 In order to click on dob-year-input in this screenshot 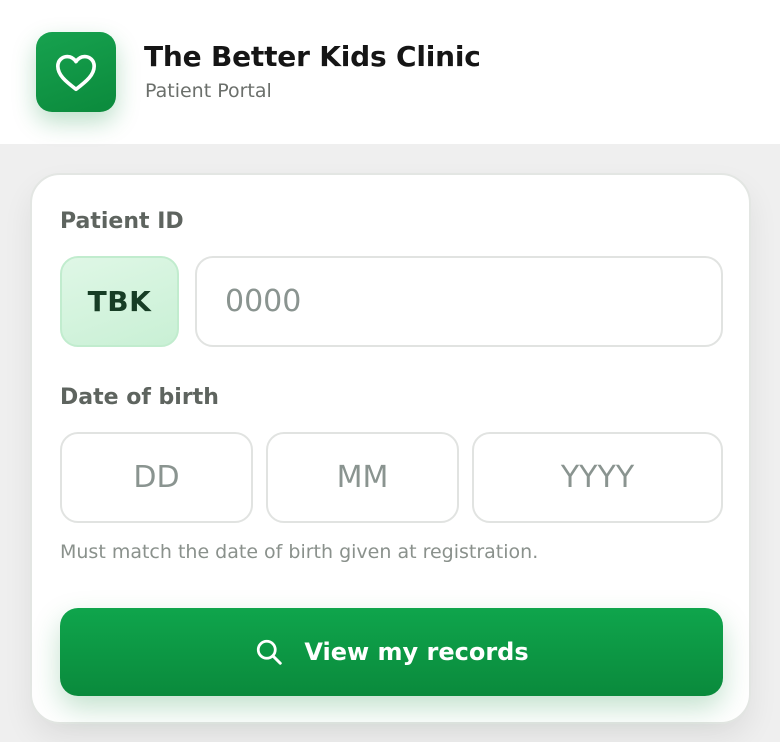, I will do `click(597, 477)`.